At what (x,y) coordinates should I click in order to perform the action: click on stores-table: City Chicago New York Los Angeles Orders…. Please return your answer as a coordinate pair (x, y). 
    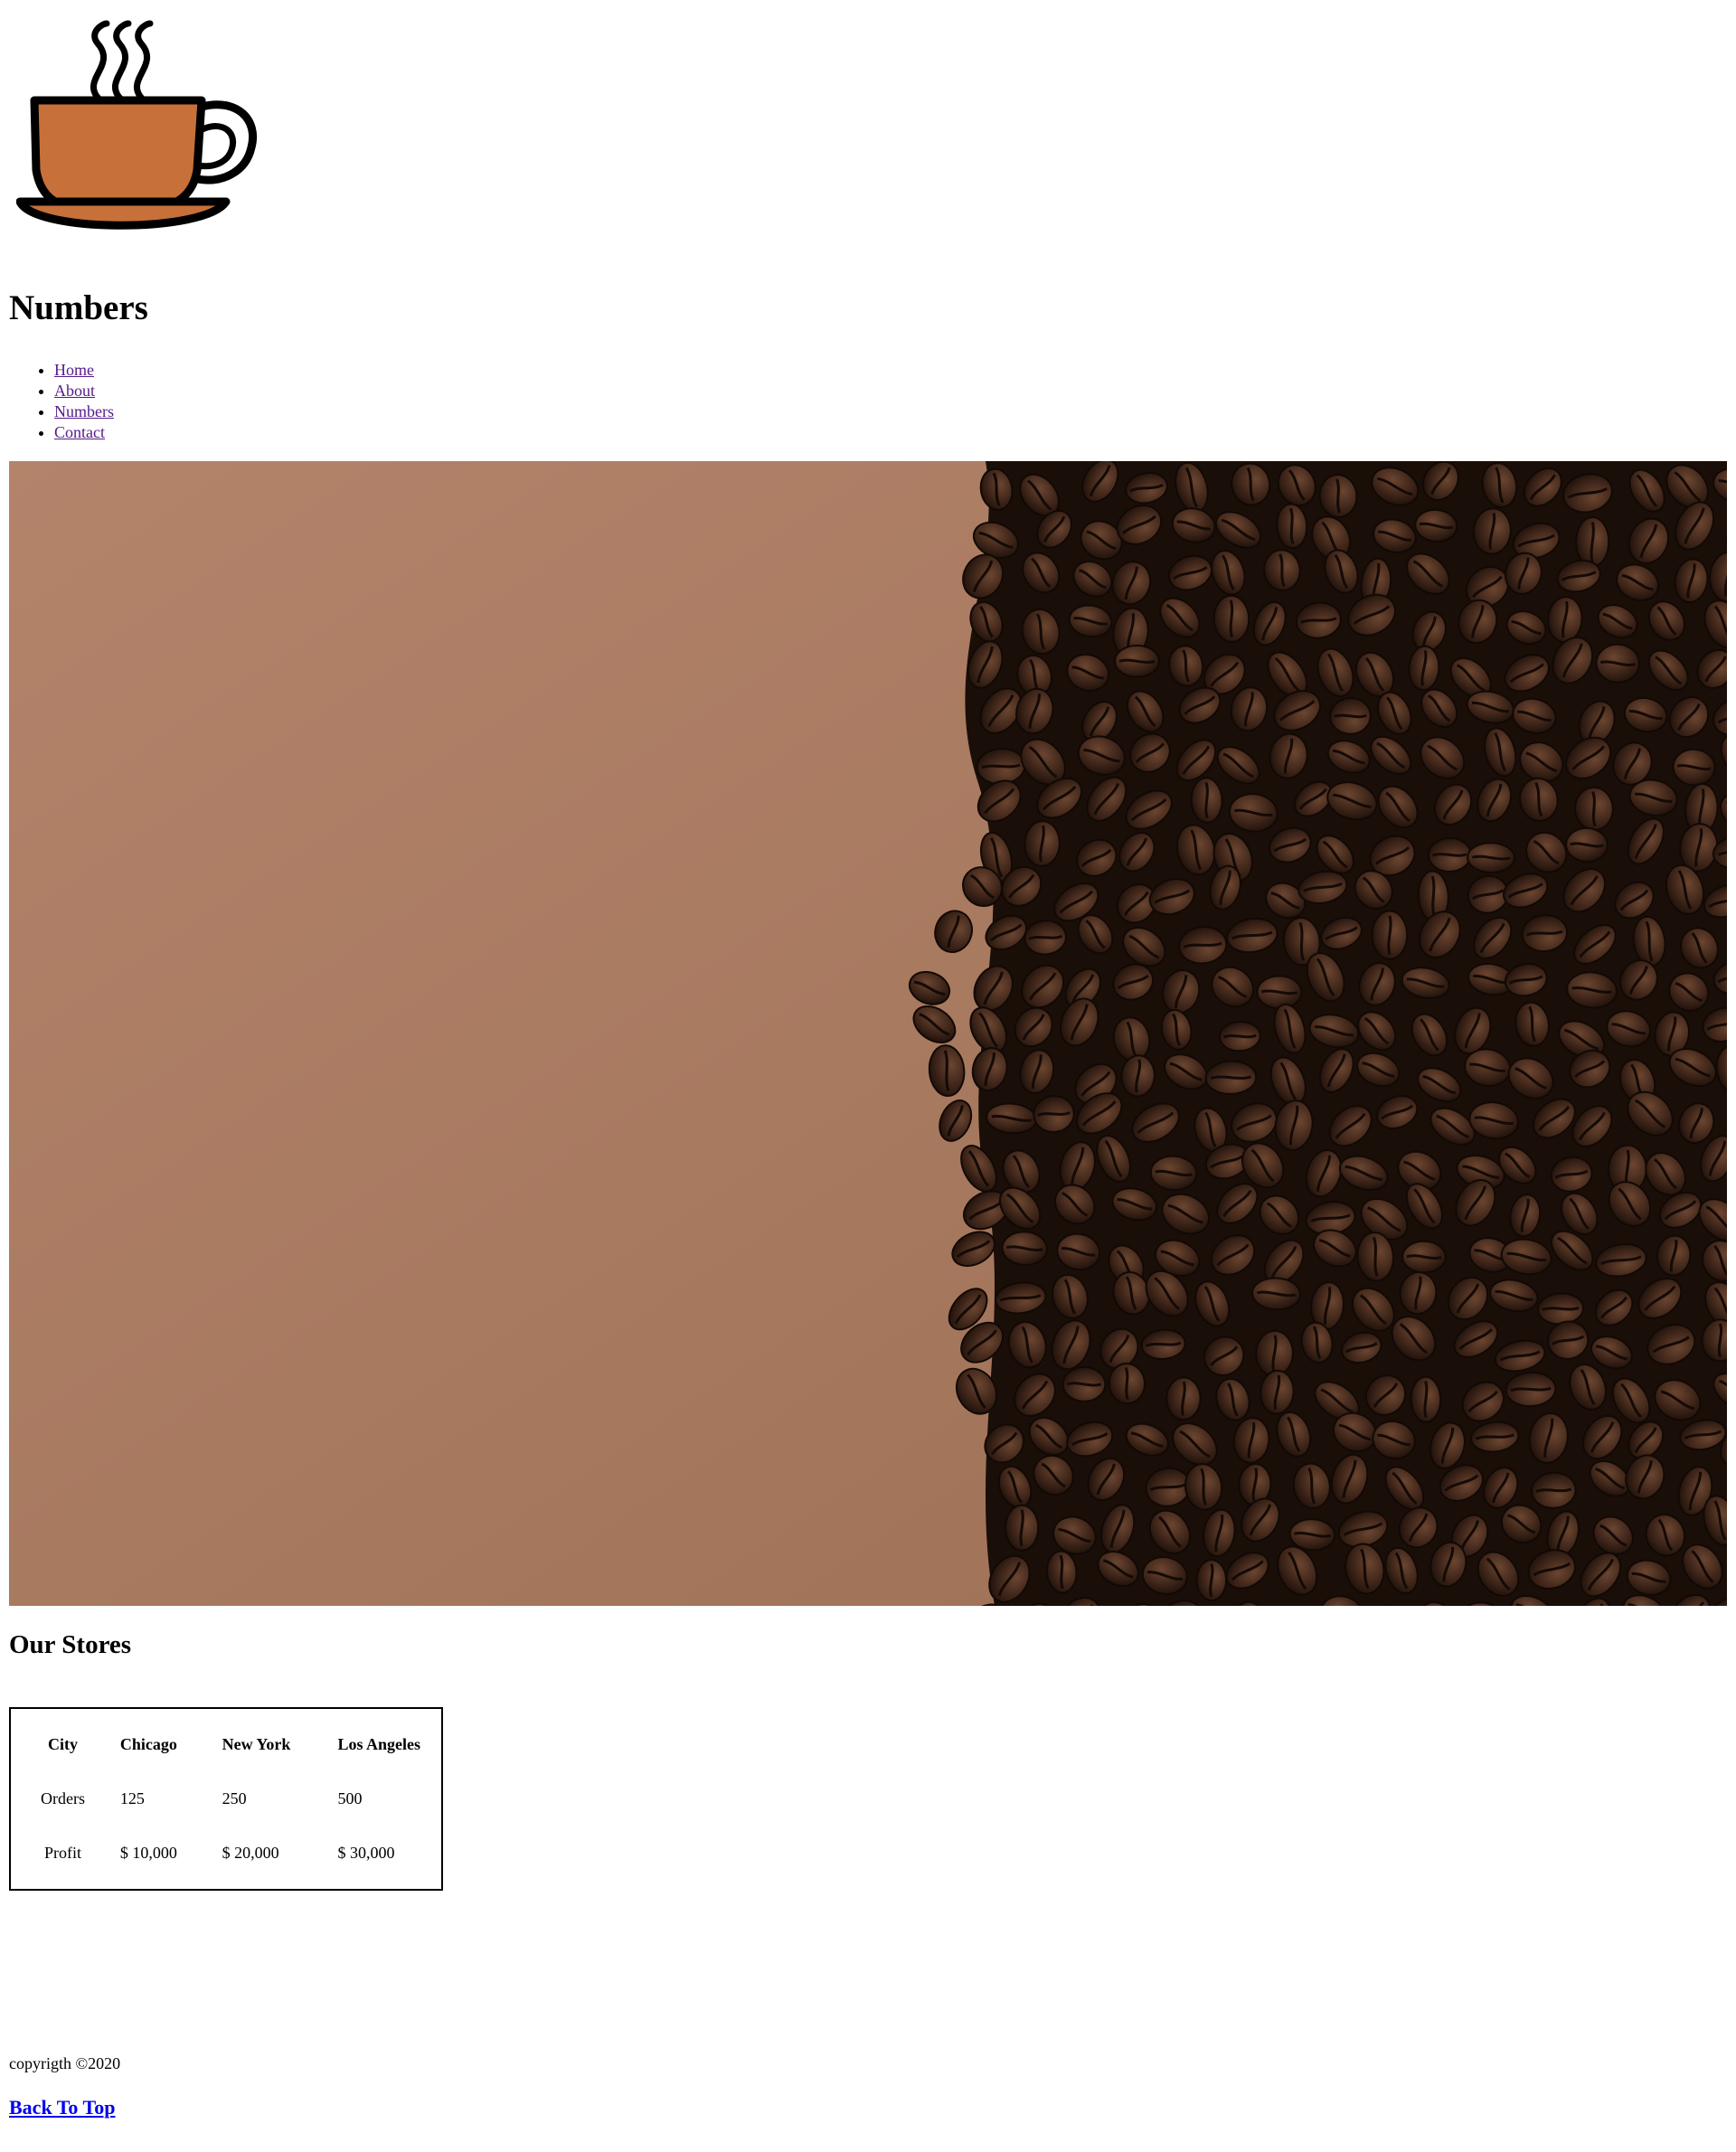
    Looking at the image, I should click on (226, 1799).